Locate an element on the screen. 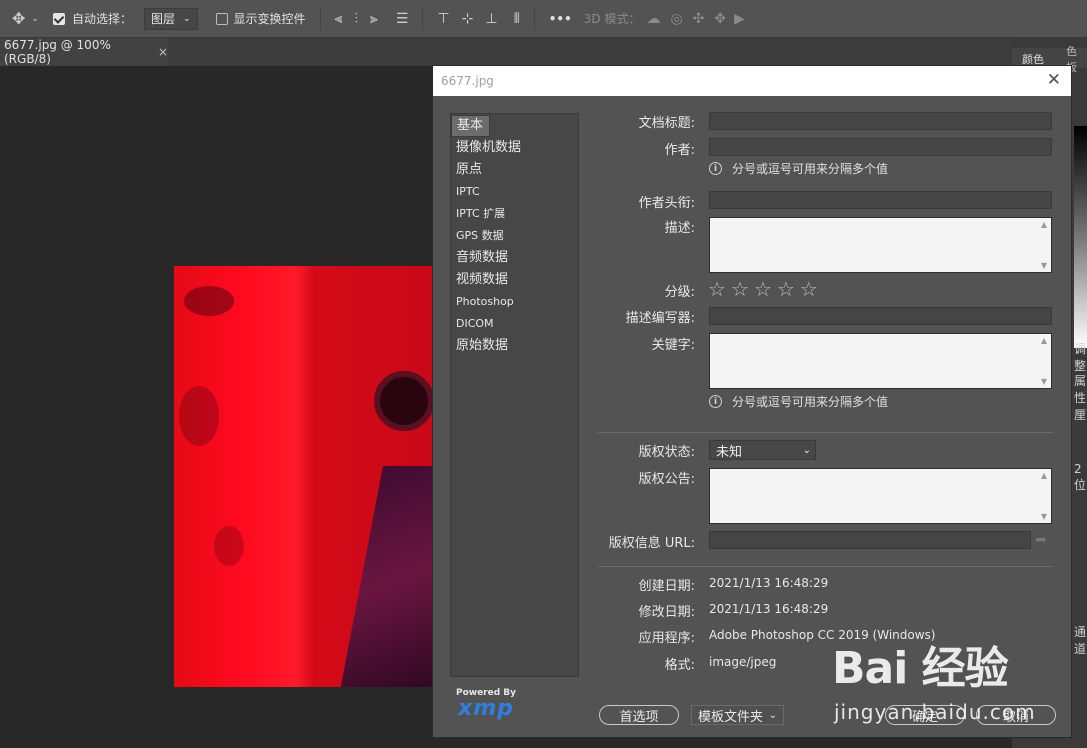 The height and width of the screenshot is (748, 1087). person-silhouette is located at coordinates (391, 576).